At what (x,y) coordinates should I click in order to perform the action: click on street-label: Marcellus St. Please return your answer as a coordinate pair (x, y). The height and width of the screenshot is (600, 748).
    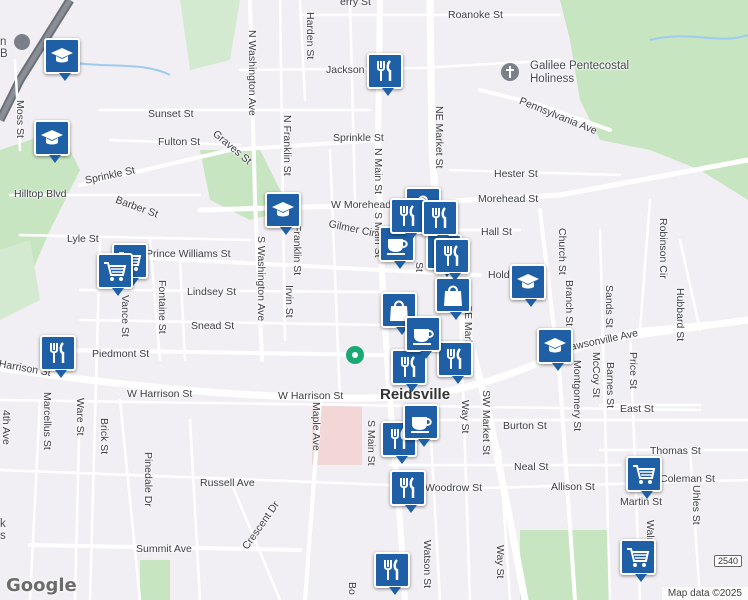
    Looking at the image, I should click on (47, 421).